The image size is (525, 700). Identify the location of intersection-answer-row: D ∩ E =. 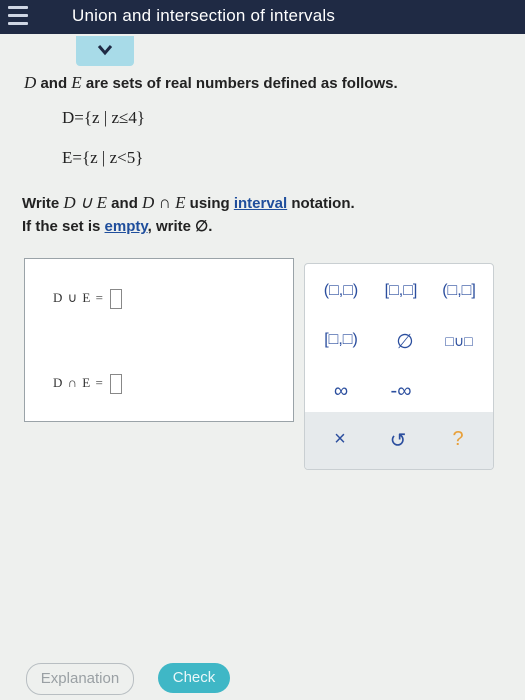
(87, 384).